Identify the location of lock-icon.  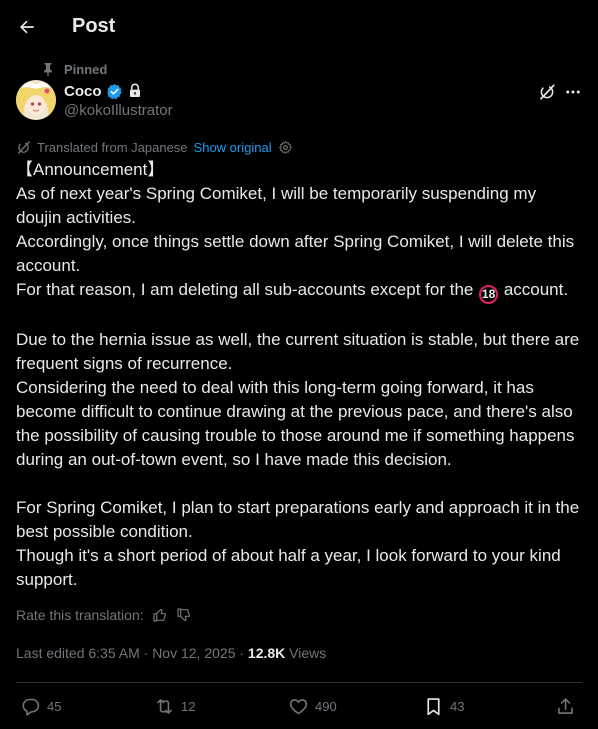
(134, 90).